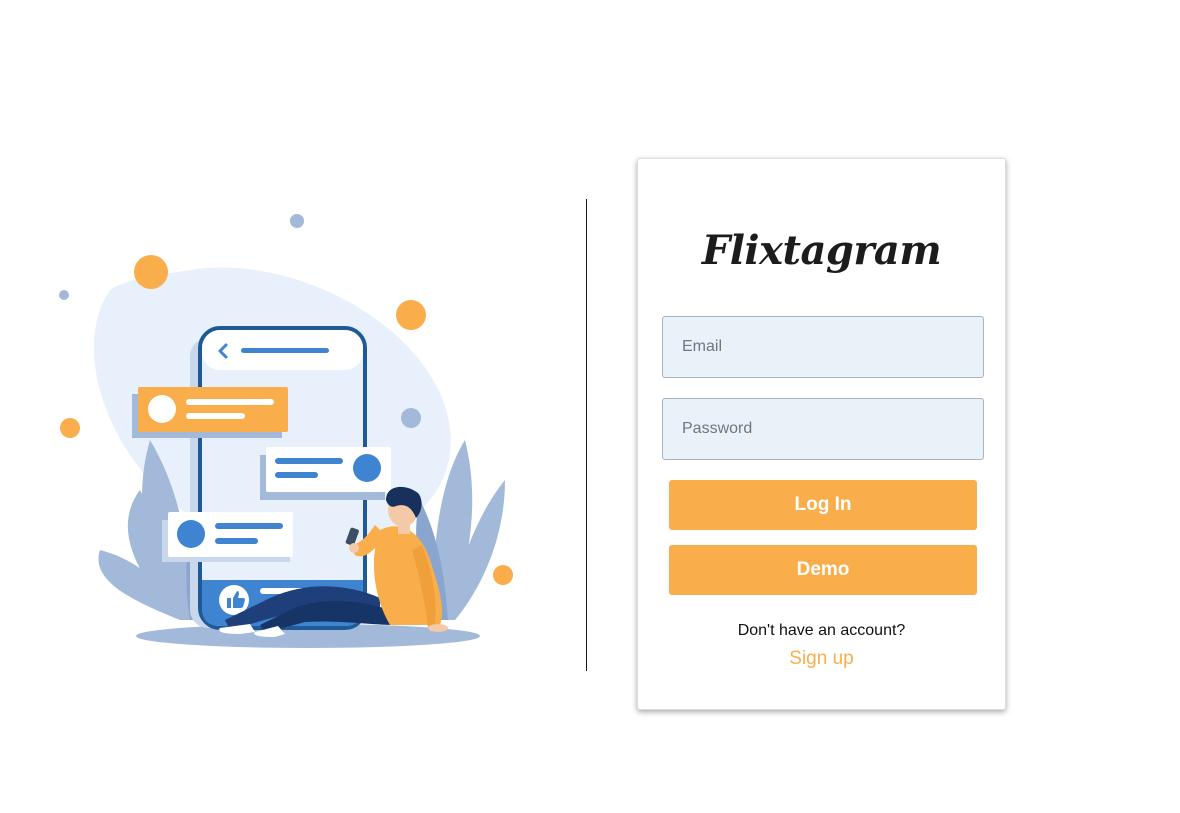  Describe the element at coordinates (823, 429) in the screenshot. I see `password-input` at that location.